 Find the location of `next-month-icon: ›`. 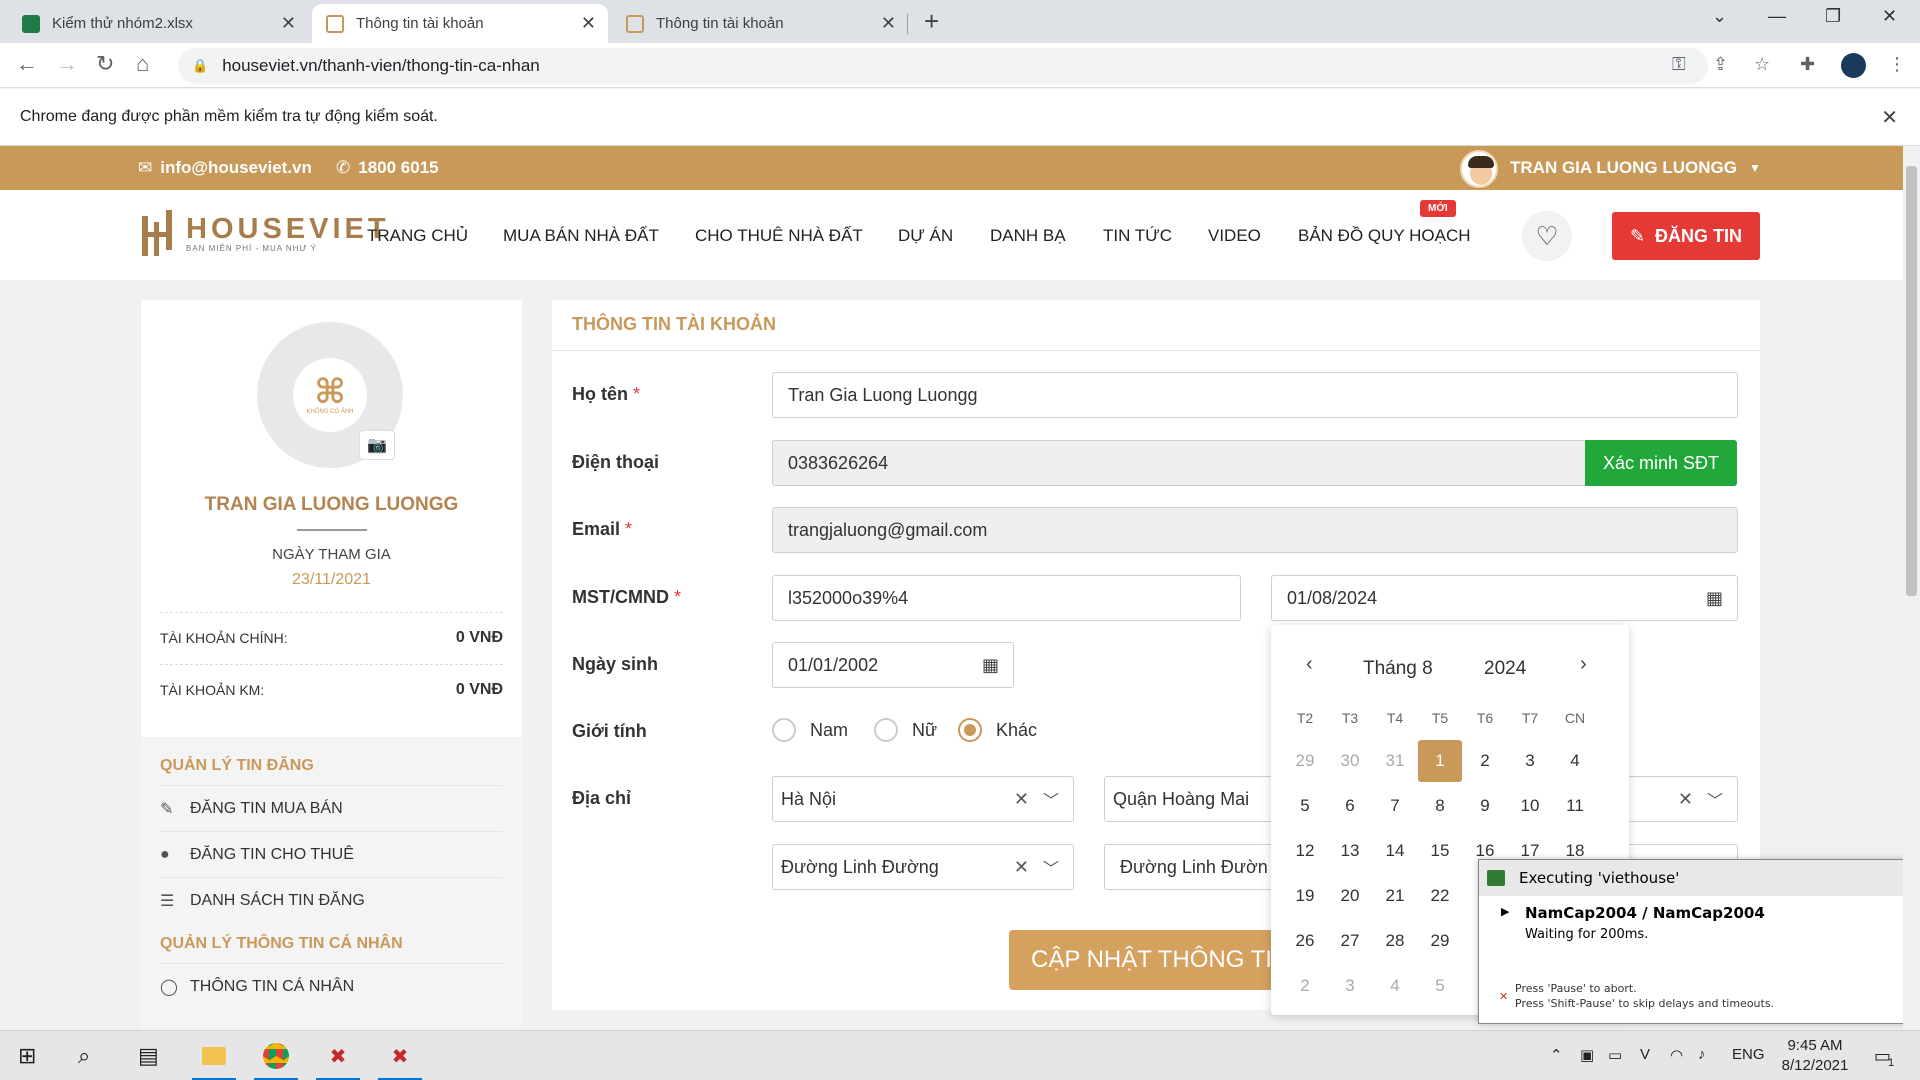

next-month-icon: › is located at coordinates (1583, 664).